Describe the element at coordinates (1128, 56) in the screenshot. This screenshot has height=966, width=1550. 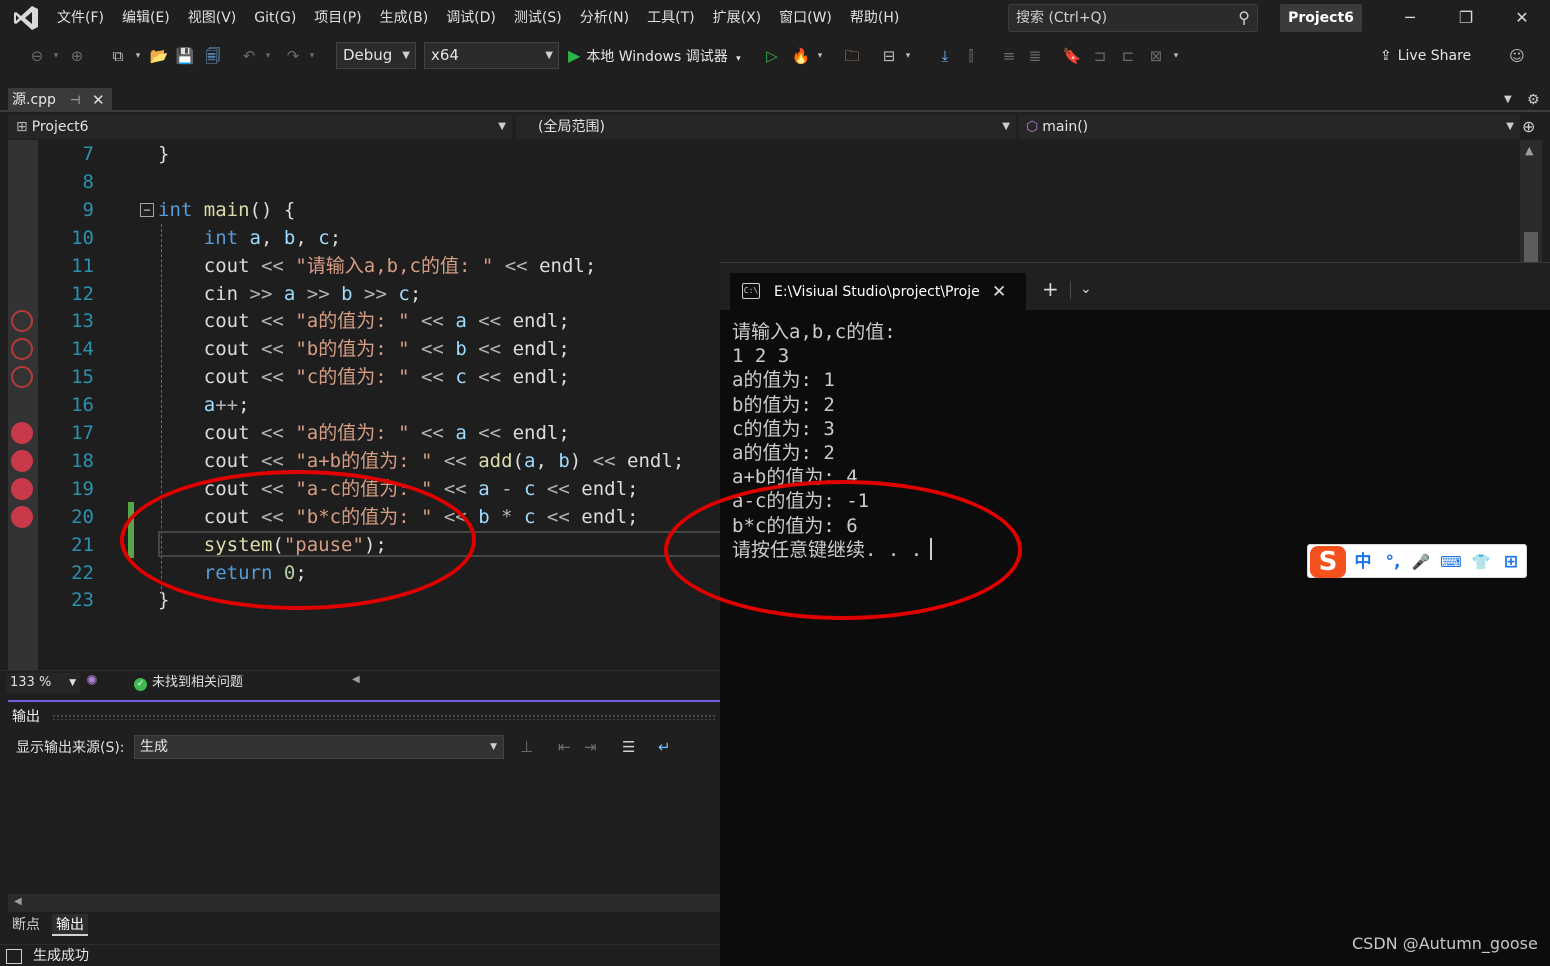
I see `next-bookmark-icon: ⊏` at that location.